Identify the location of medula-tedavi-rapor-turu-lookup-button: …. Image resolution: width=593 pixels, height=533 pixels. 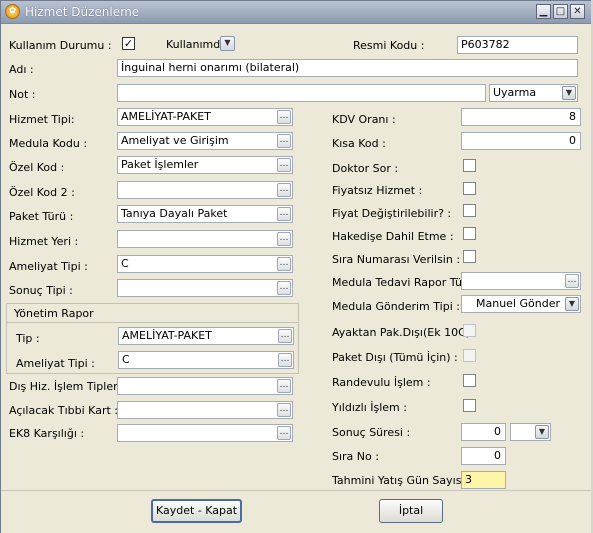
(572, 281).